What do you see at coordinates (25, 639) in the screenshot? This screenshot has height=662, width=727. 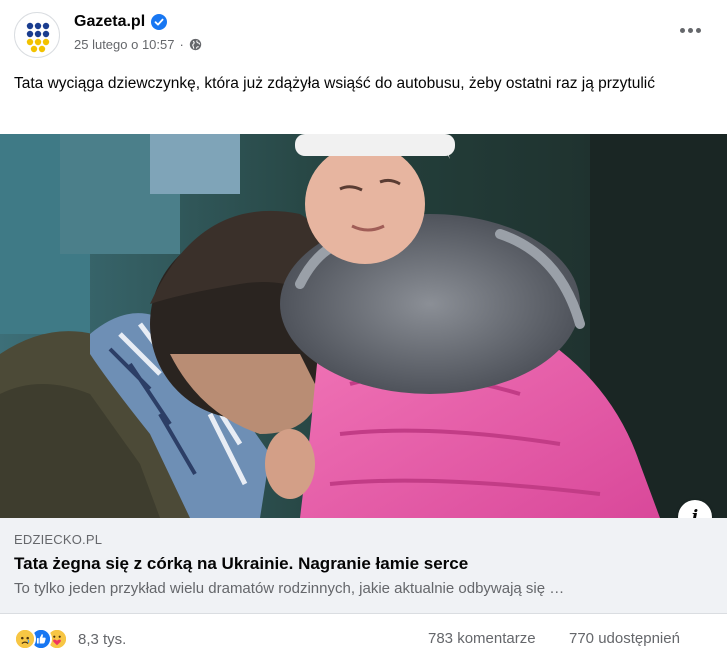 I see `sad-reaction-icon` at bounding box center [25, 639].